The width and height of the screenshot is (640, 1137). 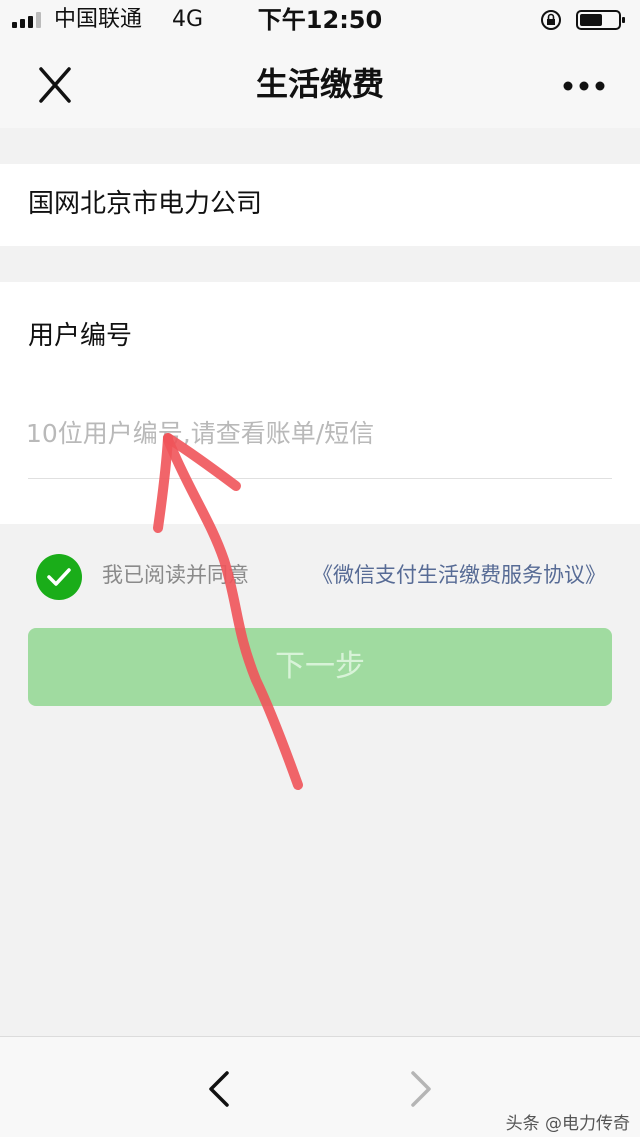 What do you see at coordinates (316, 433) in the screenshot?
I see `account-number-input` at bounding box center [316, 433].